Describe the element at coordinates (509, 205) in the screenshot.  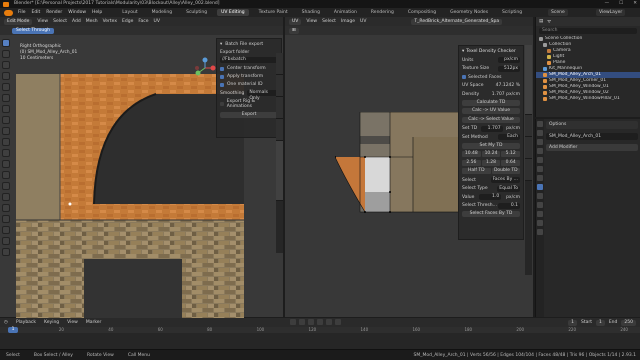
I see `threshold-field: 0.1` at that location.